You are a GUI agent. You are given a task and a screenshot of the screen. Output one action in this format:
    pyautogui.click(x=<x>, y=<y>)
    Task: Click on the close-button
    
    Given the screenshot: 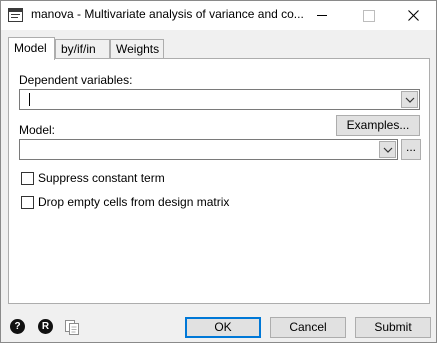 What is the action you would take?
    pyautogui.click(x=413, y=15)
    